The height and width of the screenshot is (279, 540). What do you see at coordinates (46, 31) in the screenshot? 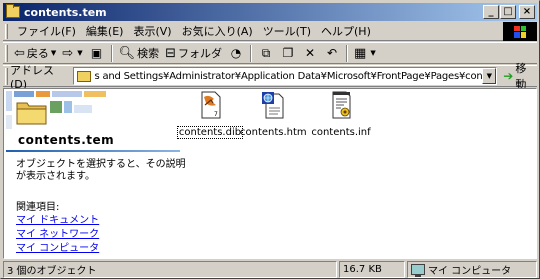
I see `menu-file: ファイル(F)` at bounding box center [46, 31].